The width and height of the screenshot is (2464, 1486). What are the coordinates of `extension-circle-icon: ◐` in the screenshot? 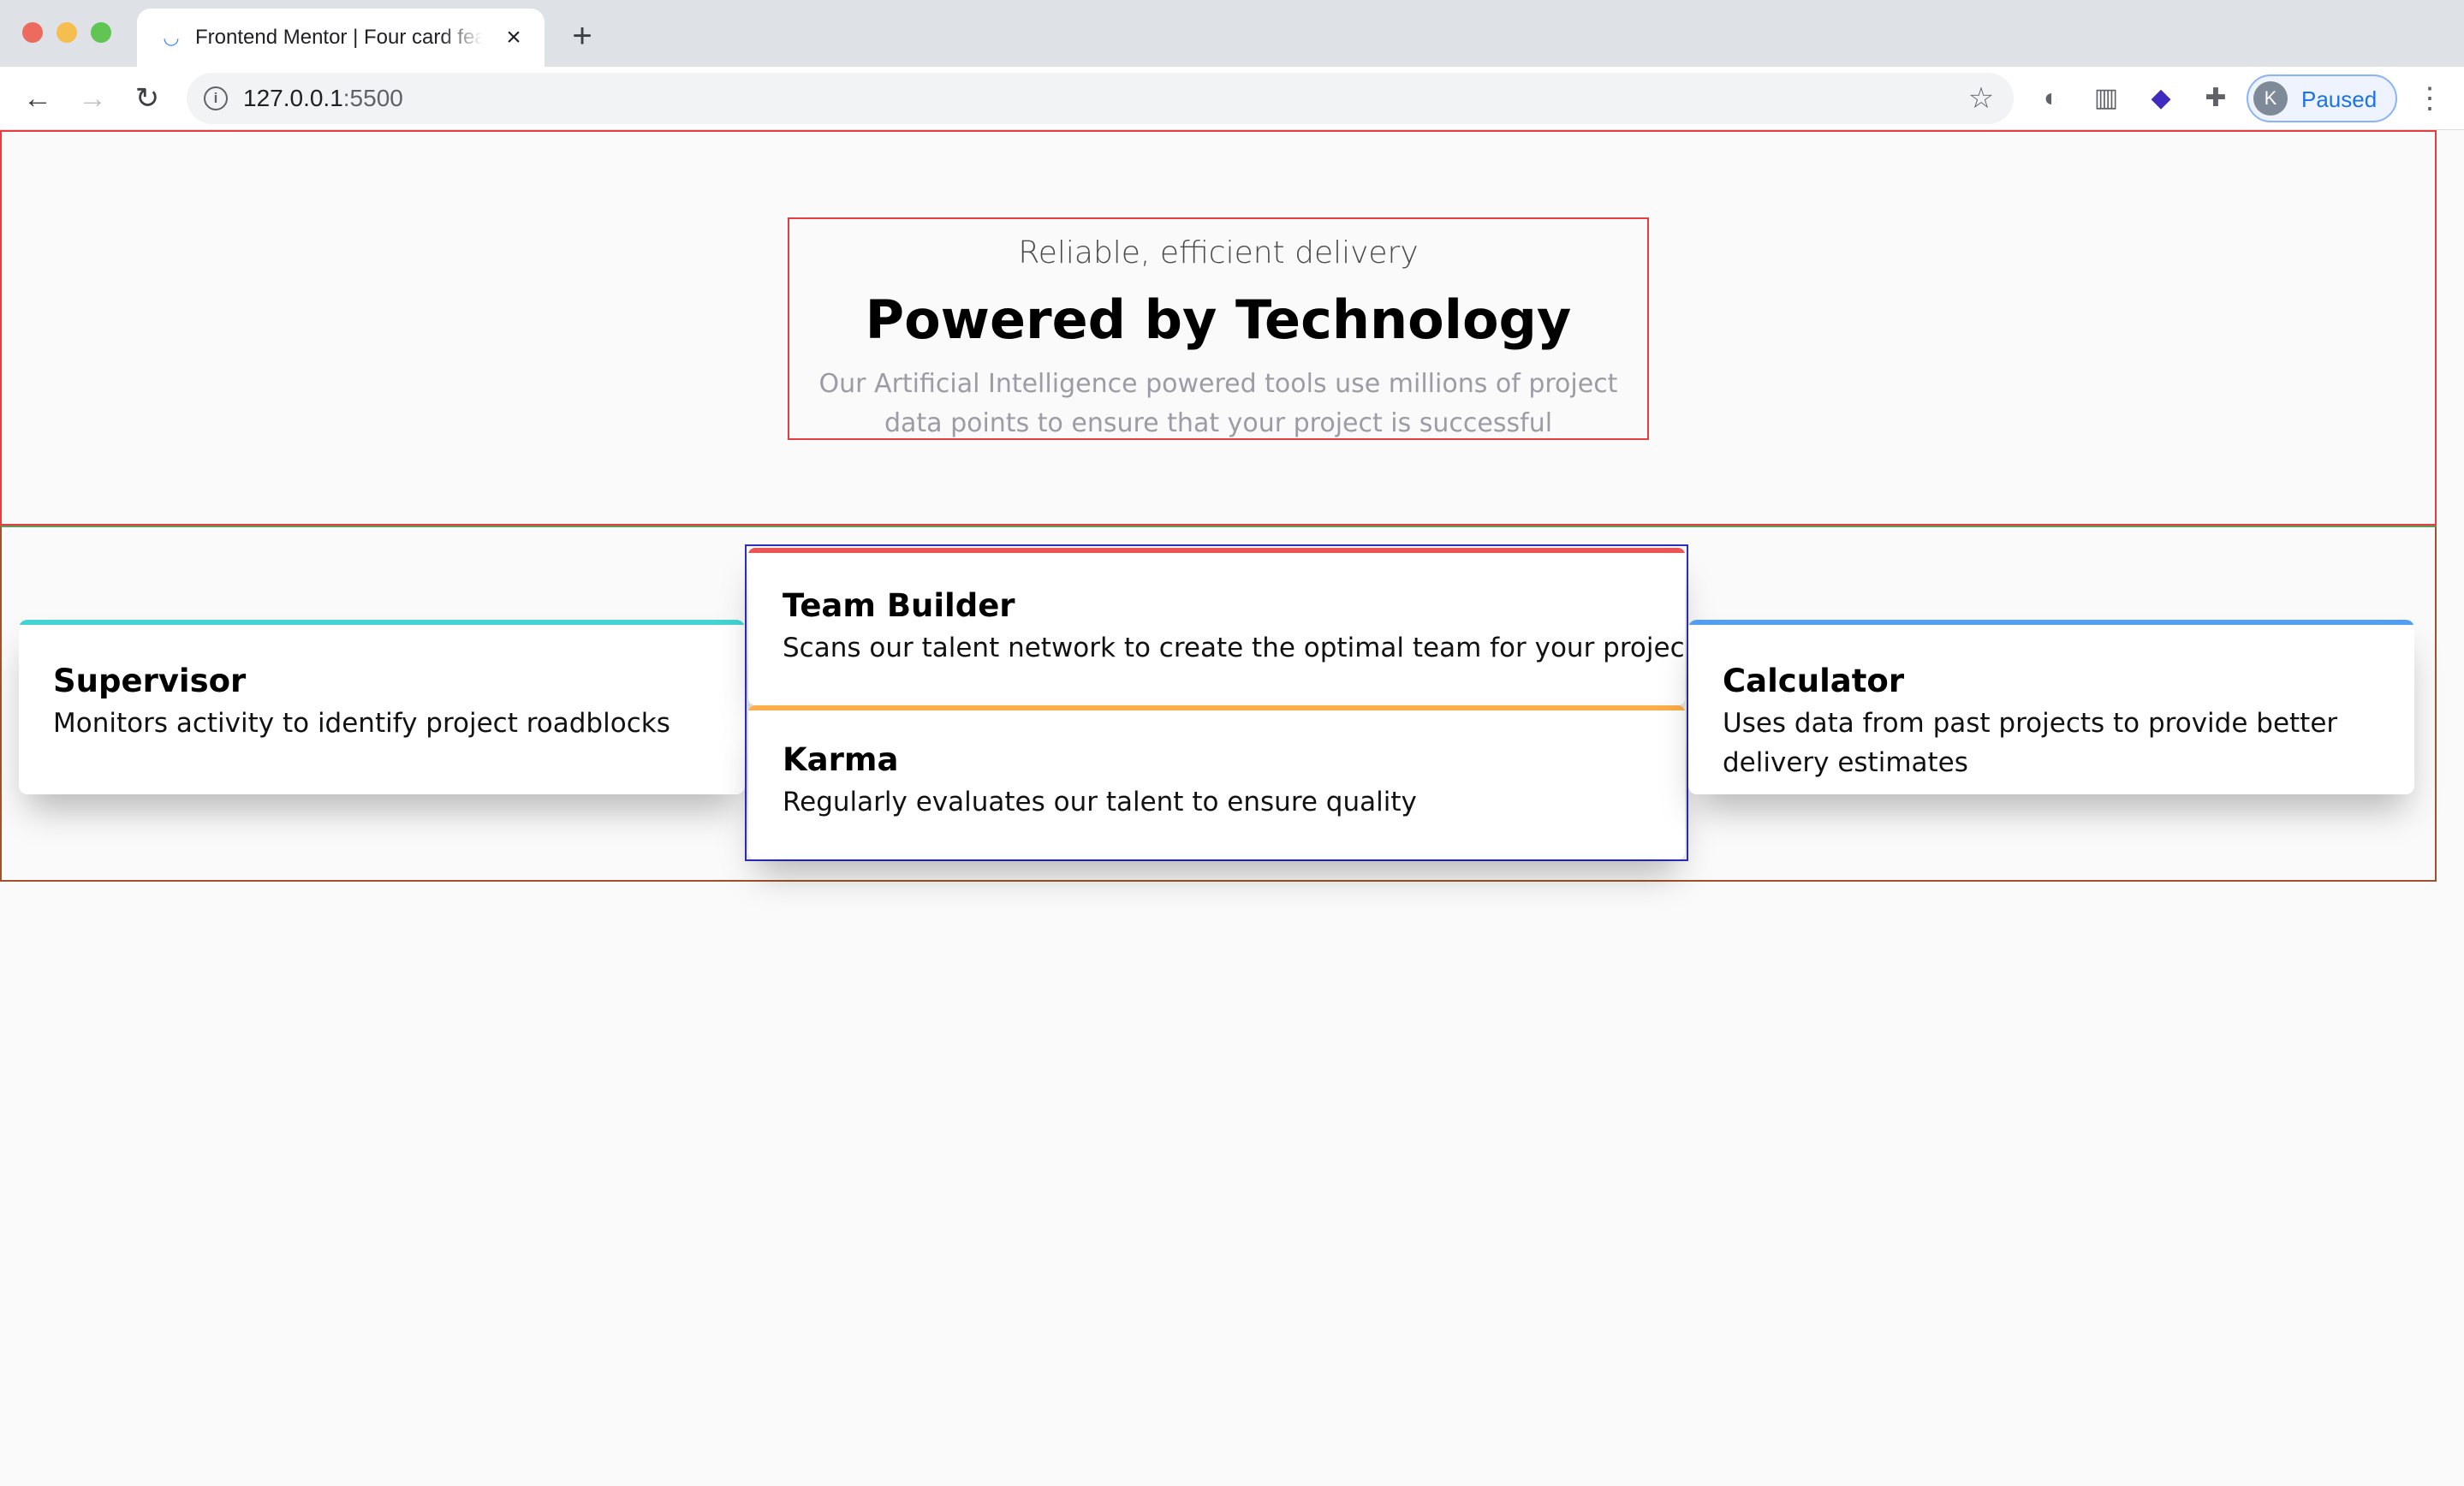 It's located at (2051, 98).